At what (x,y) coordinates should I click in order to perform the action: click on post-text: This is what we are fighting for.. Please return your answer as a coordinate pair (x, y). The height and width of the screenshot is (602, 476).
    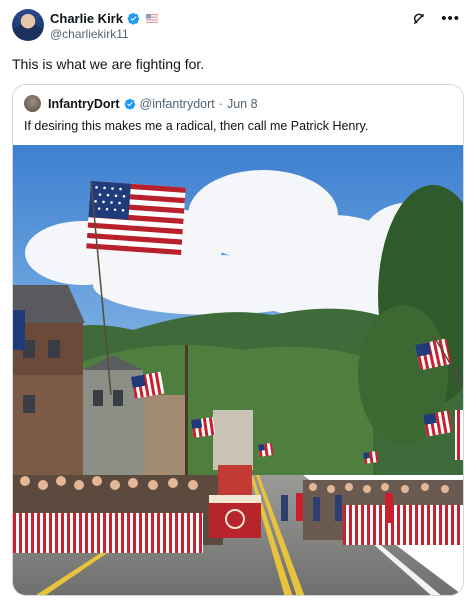
    Looking at the image, I should click on (108, 64).